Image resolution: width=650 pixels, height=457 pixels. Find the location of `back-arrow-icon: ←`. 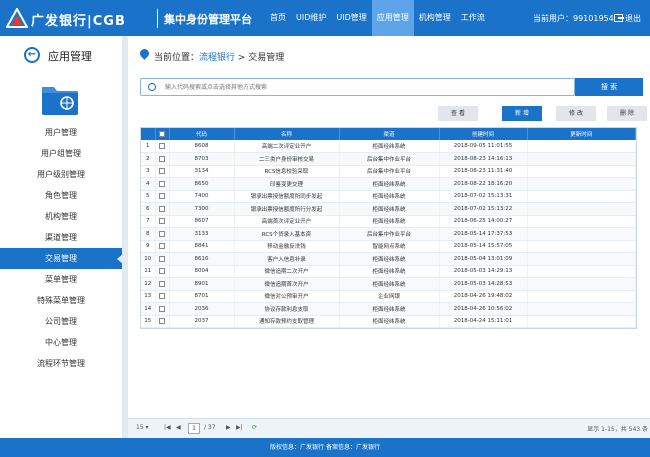

back-arrow-icon: ← is located at coordinates (32, 55).